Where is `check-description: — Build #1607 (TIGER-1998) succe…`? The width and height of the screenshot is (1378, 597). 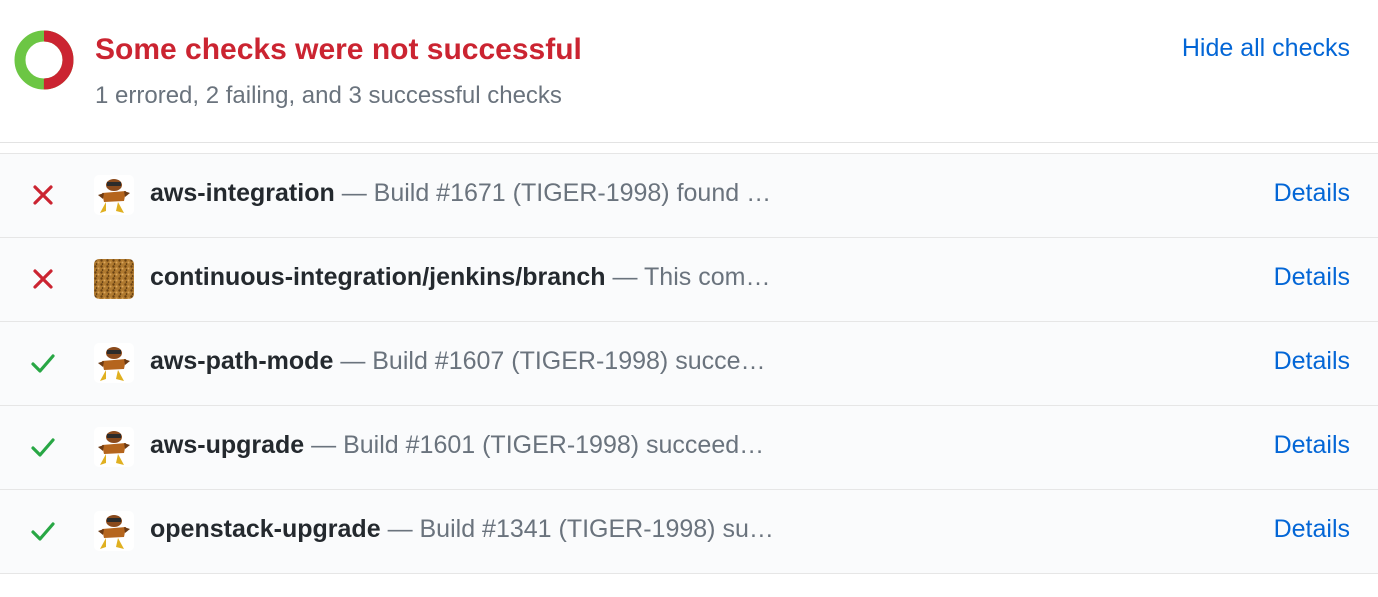 check-description: — Build #1607 (TIGER-1998) succe… is located at coordinates (553, 361).